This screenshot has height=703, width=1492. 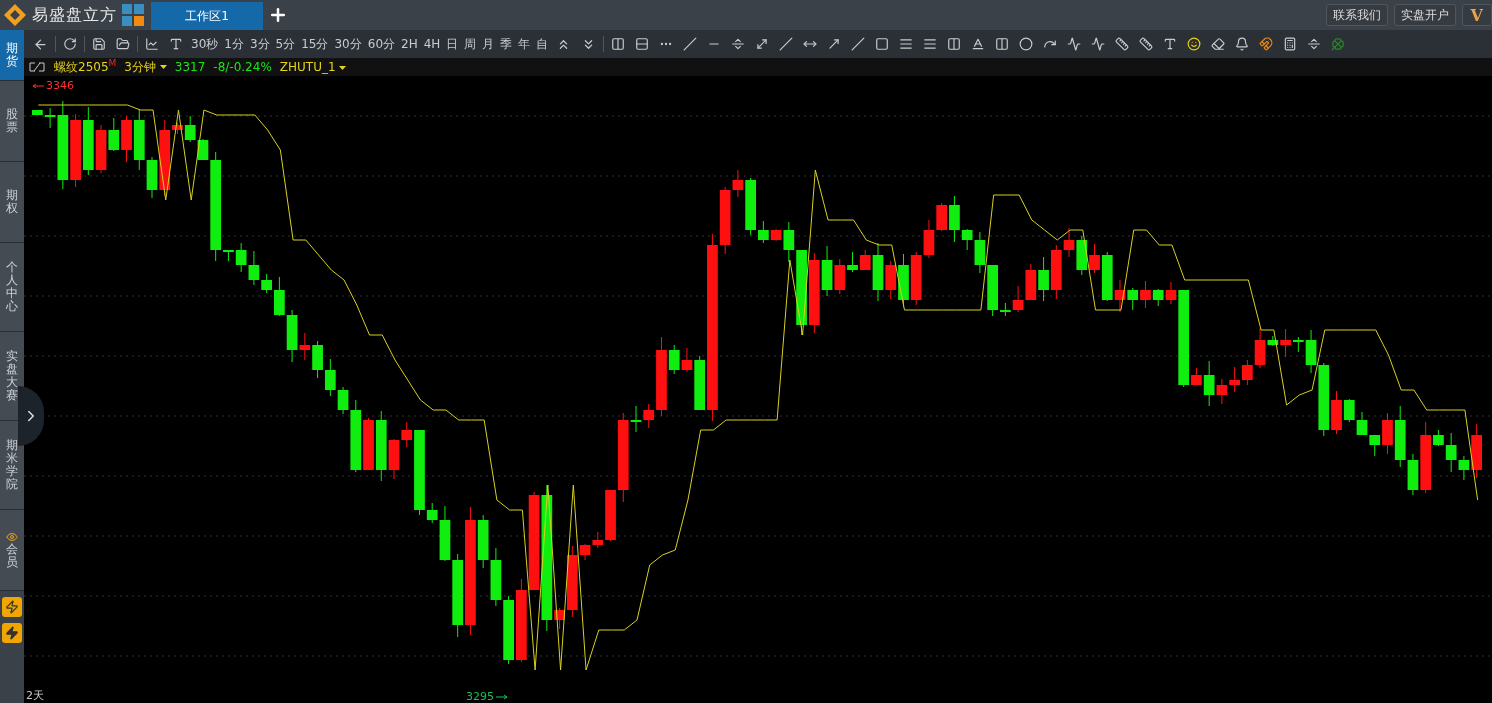 I want to click on period-button: 1分, so click(x=234, y=44).